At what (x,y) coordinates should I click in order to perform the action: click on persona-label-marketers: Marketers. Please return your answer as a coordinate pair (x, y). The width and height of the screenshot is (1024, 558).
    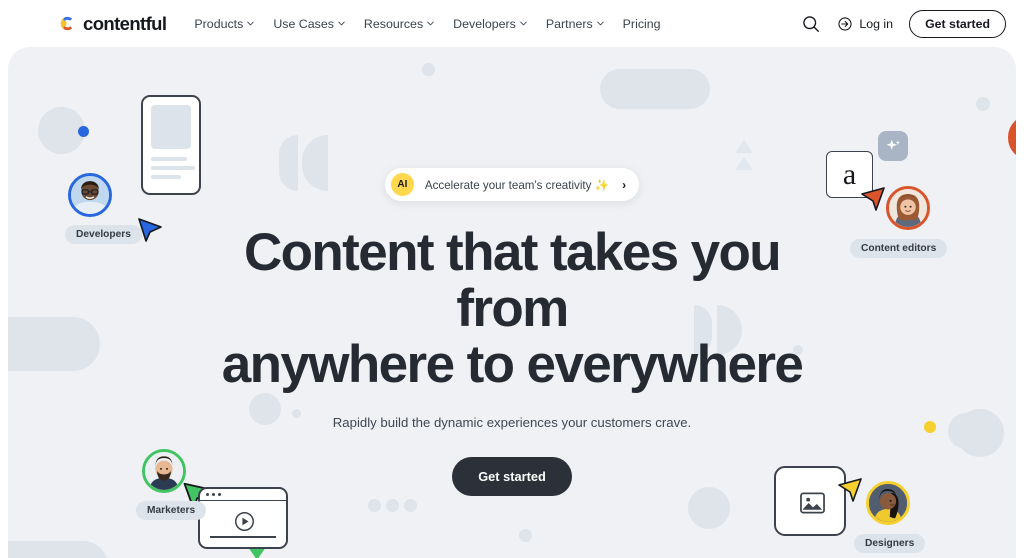
    Looking at the image, I should click on (171, 510).